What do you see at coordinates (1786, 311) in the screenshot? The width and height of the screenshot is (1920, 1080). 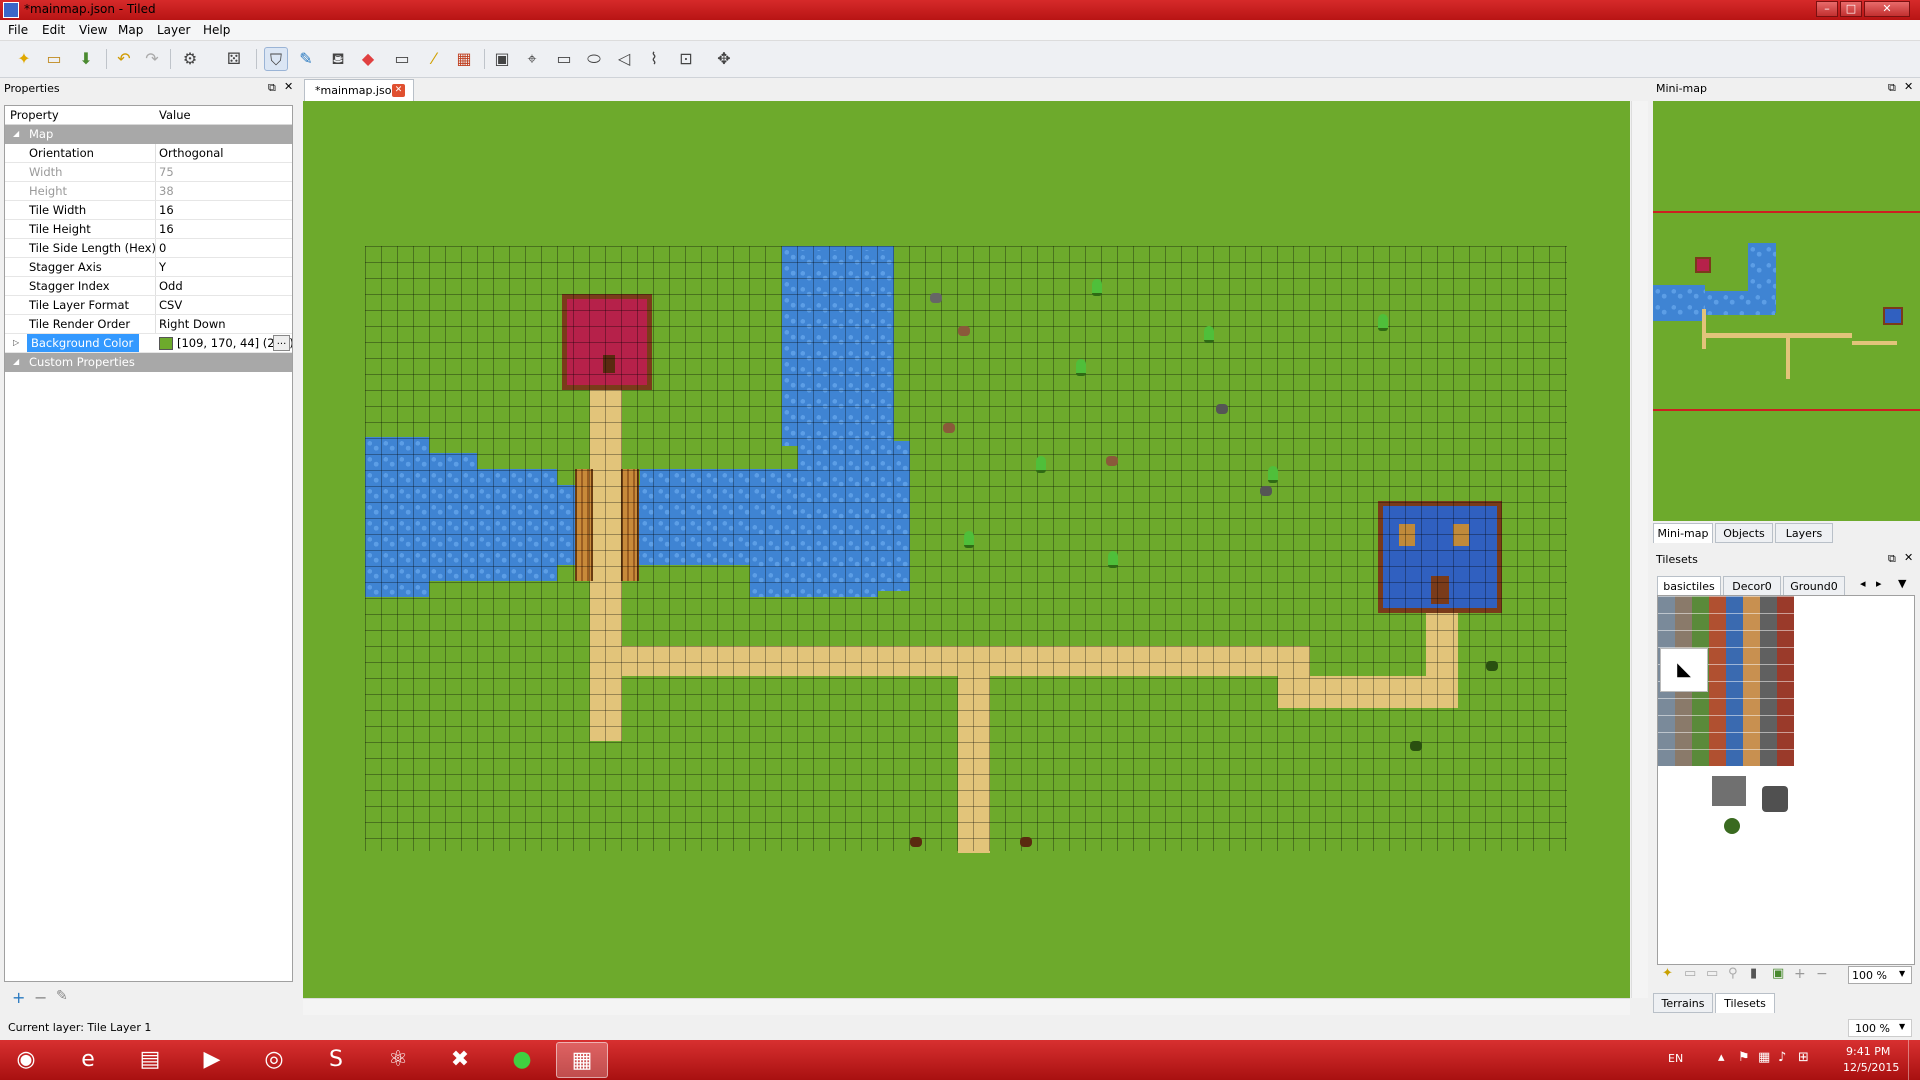 I see `minimap-view` at bounding box center [1786, 311].